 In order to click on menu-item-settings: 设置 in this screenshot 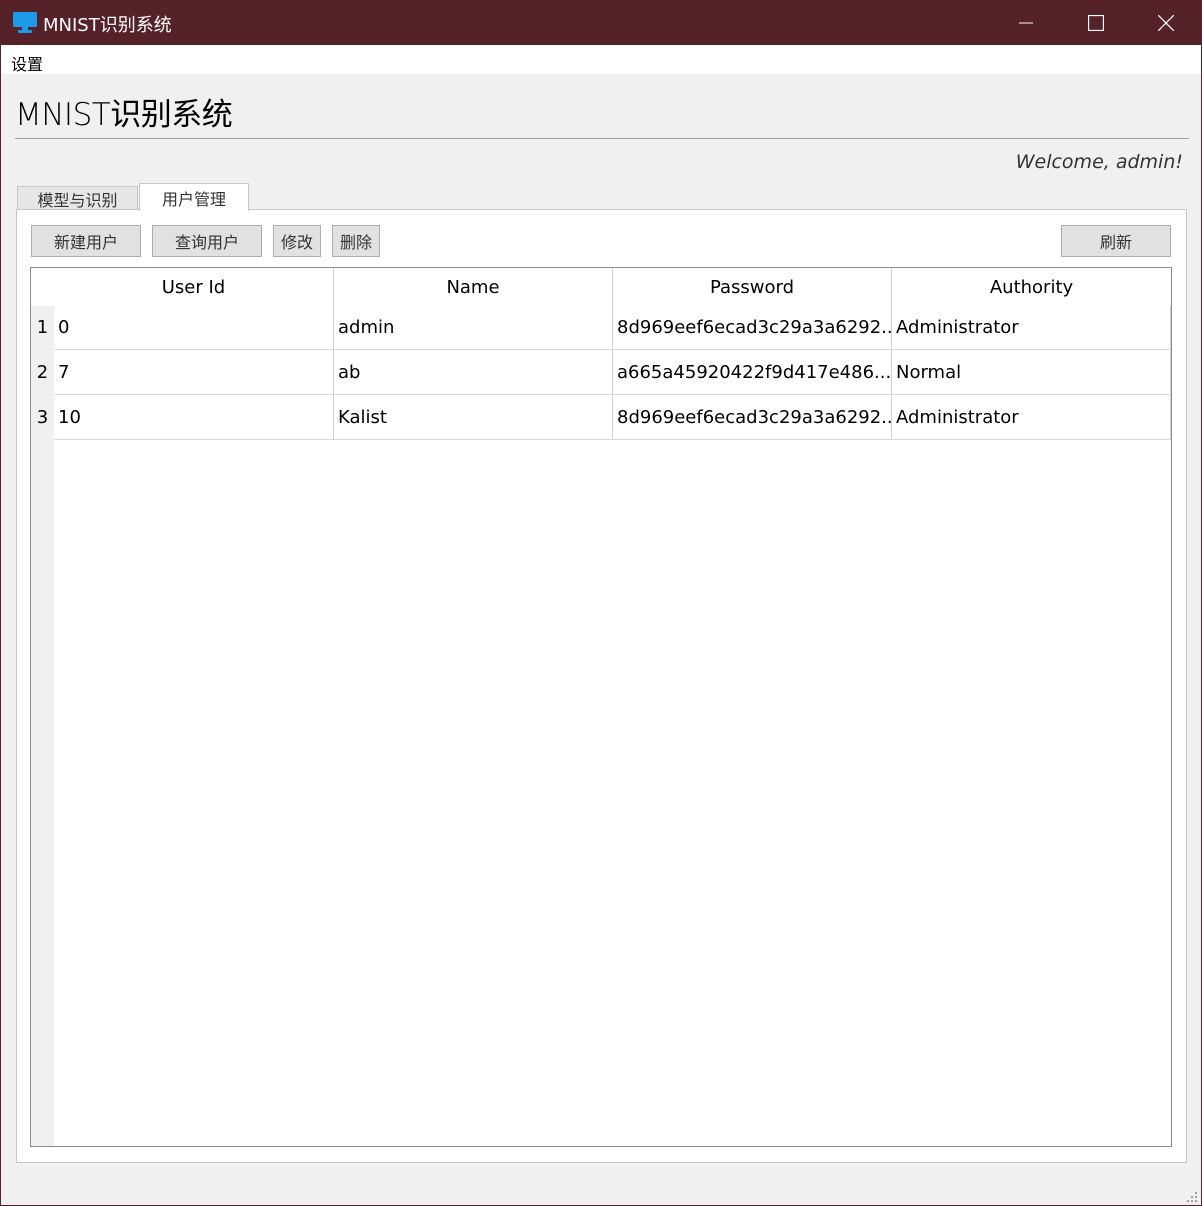, I will do `click(27, 63)`.